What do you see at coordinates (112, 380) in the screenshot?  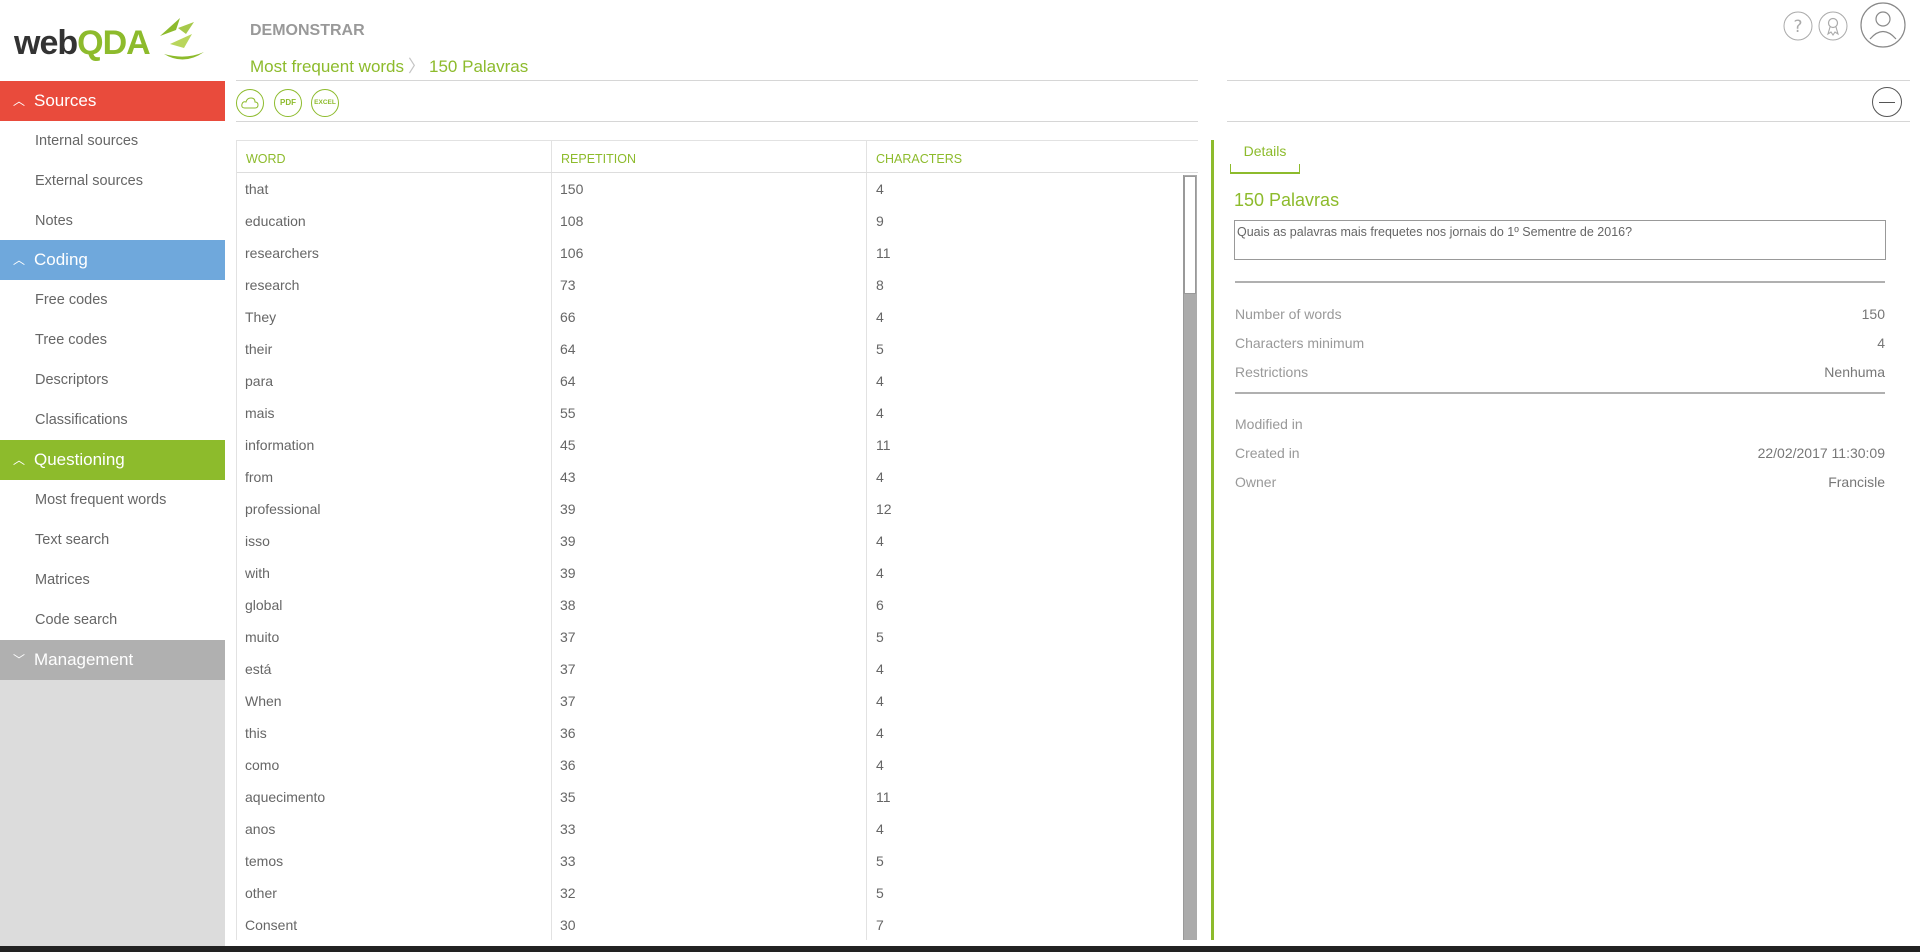 I see `sidebar-item-descriptors: Descriptors` at bounding box center [112, 380].